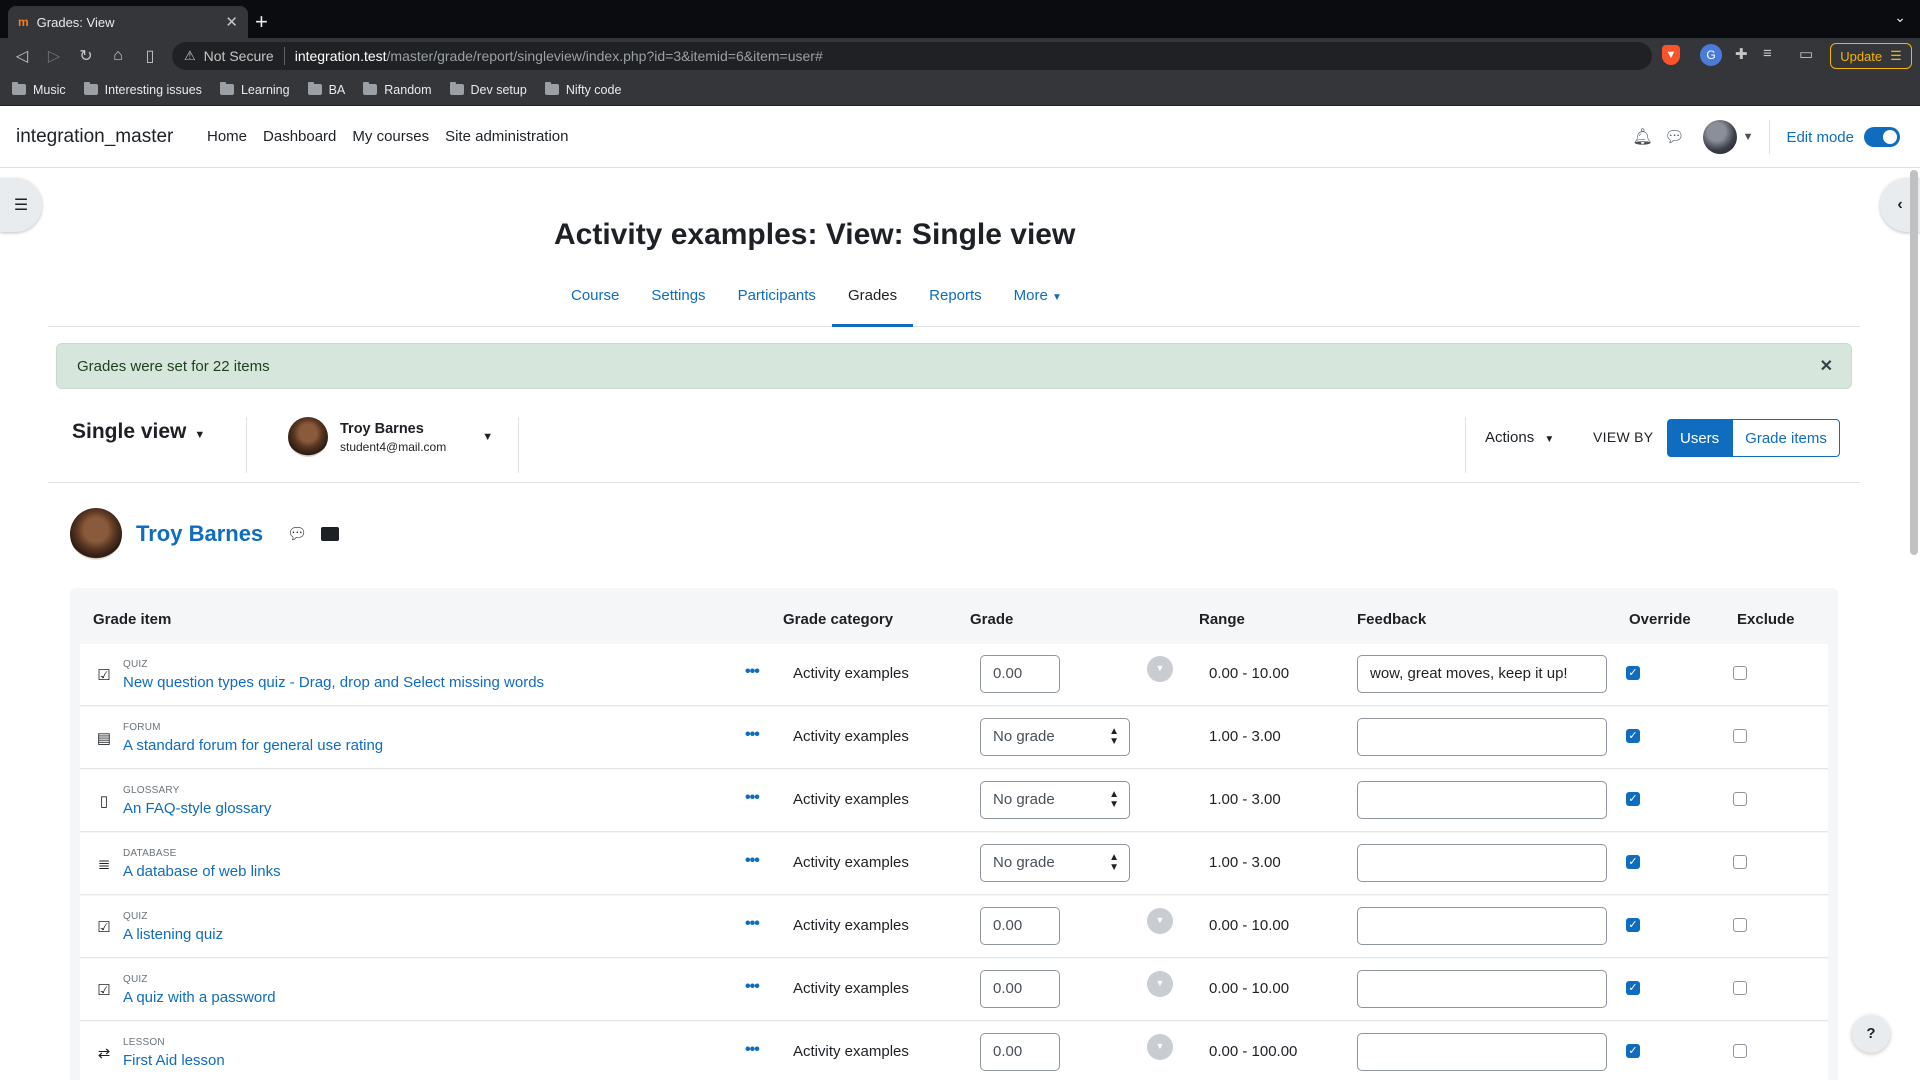  What do you see at coordinates (1914, 362) in the screenshot?
I see `page-scrollbar` at bounding box center [1914, 362].